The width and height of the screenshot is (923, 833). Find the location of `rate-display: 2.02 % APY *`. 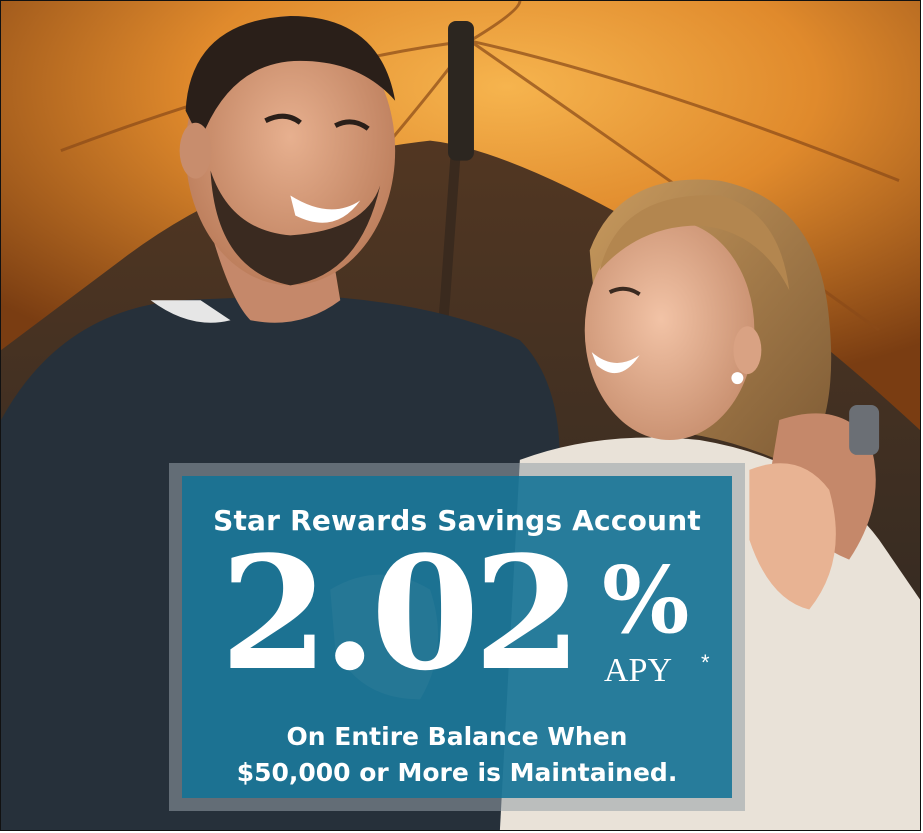

rate-display: 2.02 % APY * is located at coordinates (457, 617).